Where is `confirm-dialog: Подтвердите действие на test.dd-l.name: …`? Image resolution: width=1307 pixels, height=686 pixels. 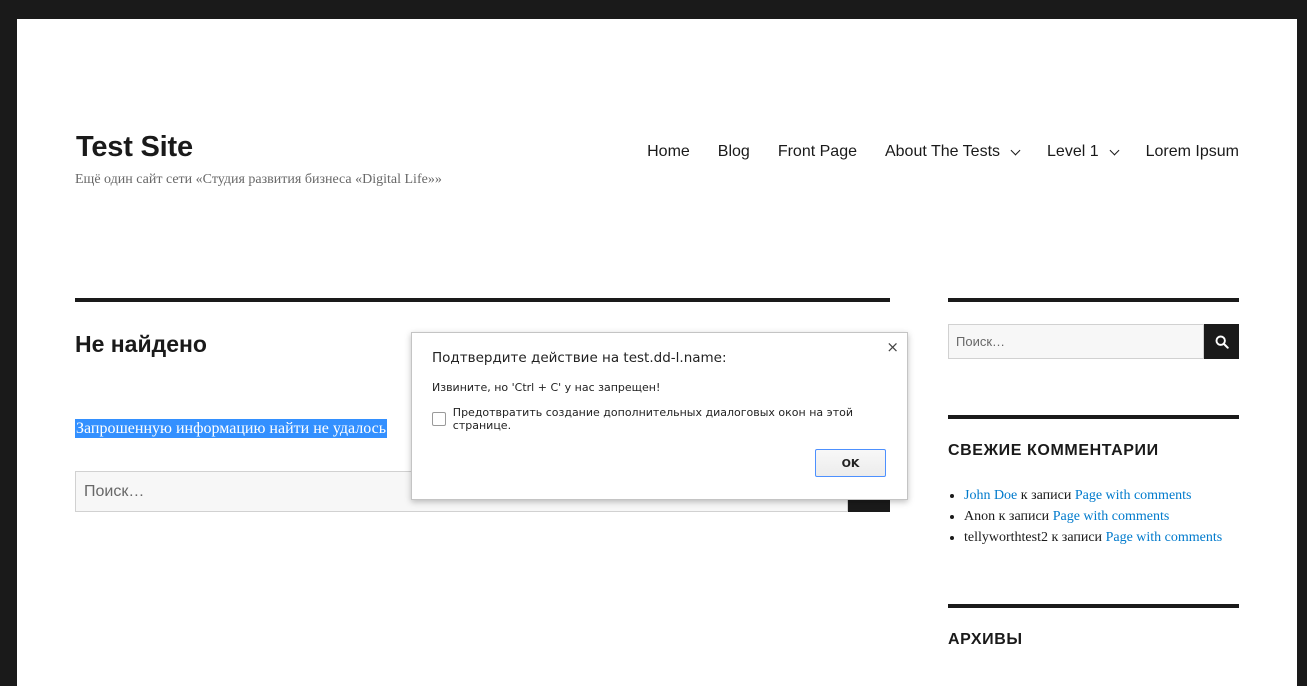
confirm-dialog: Подтвердите действие на test.dd-l.name: … is located at coordinates (659, 416).